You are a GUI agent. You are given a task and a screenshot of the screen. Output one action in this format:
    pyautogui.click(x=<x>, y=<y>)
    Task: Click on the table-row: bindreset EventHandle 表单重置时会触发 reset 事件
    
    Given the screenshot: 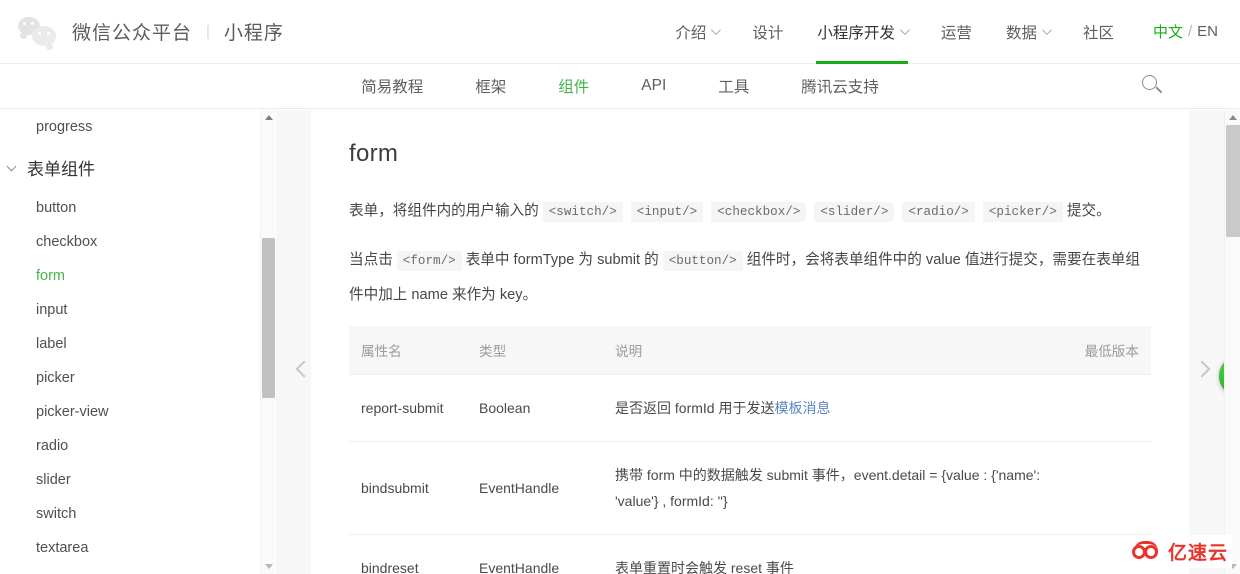 What is the action you would take?
    pyautogui.click(x=750, y=554)
    